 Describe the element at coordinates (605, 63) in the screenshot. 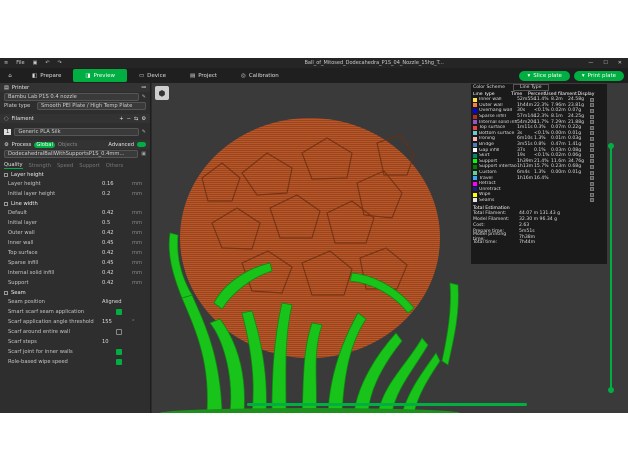

I see `maximize-button: ☐` at that location.